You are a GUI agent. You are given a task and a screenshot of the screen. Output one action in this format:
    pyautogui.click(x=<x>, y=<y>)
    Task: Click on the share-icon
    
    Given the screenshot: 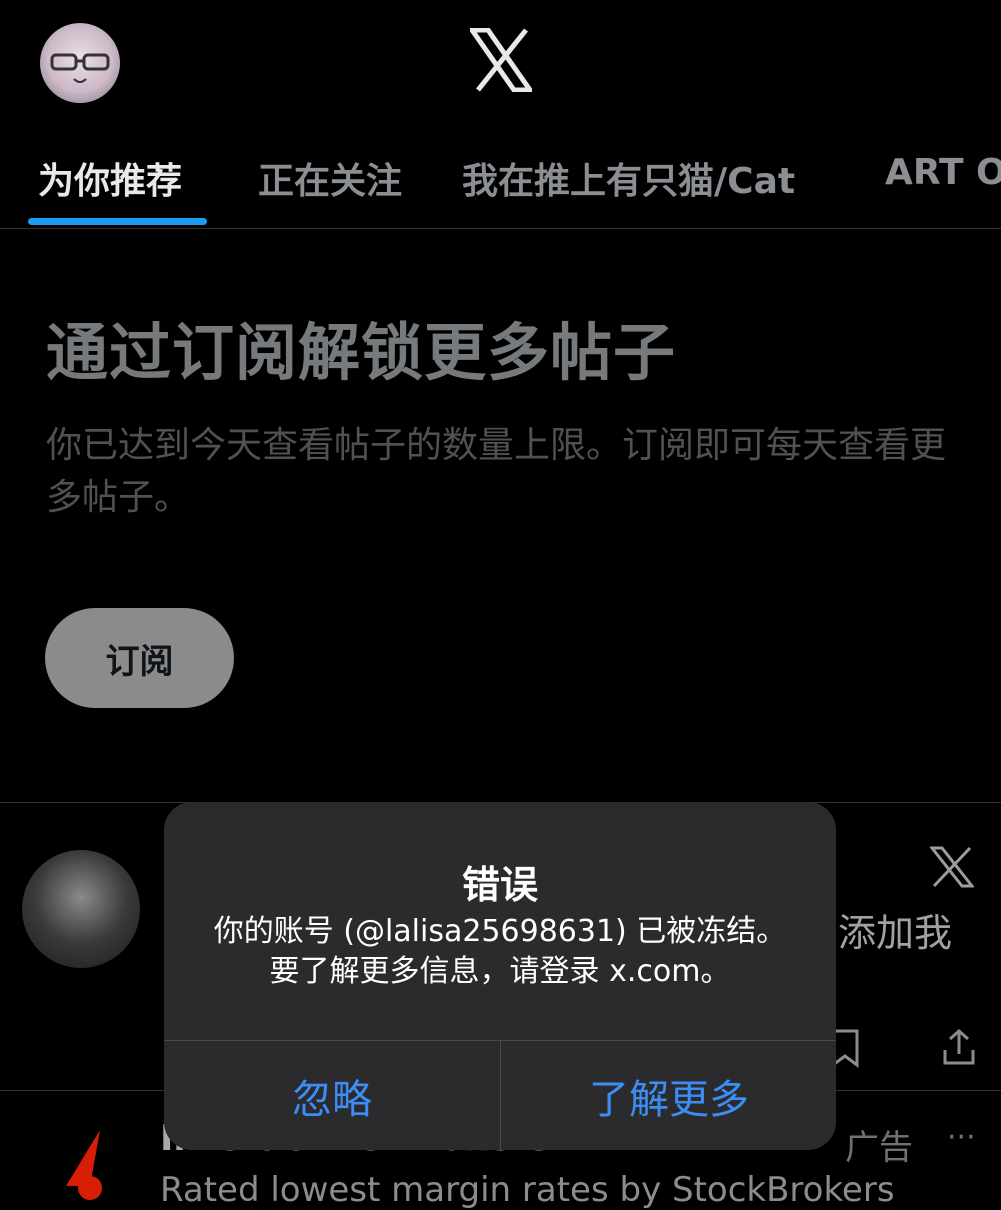 What is the action you would take?
    pyautogui.click(x=959, y=1047)
    